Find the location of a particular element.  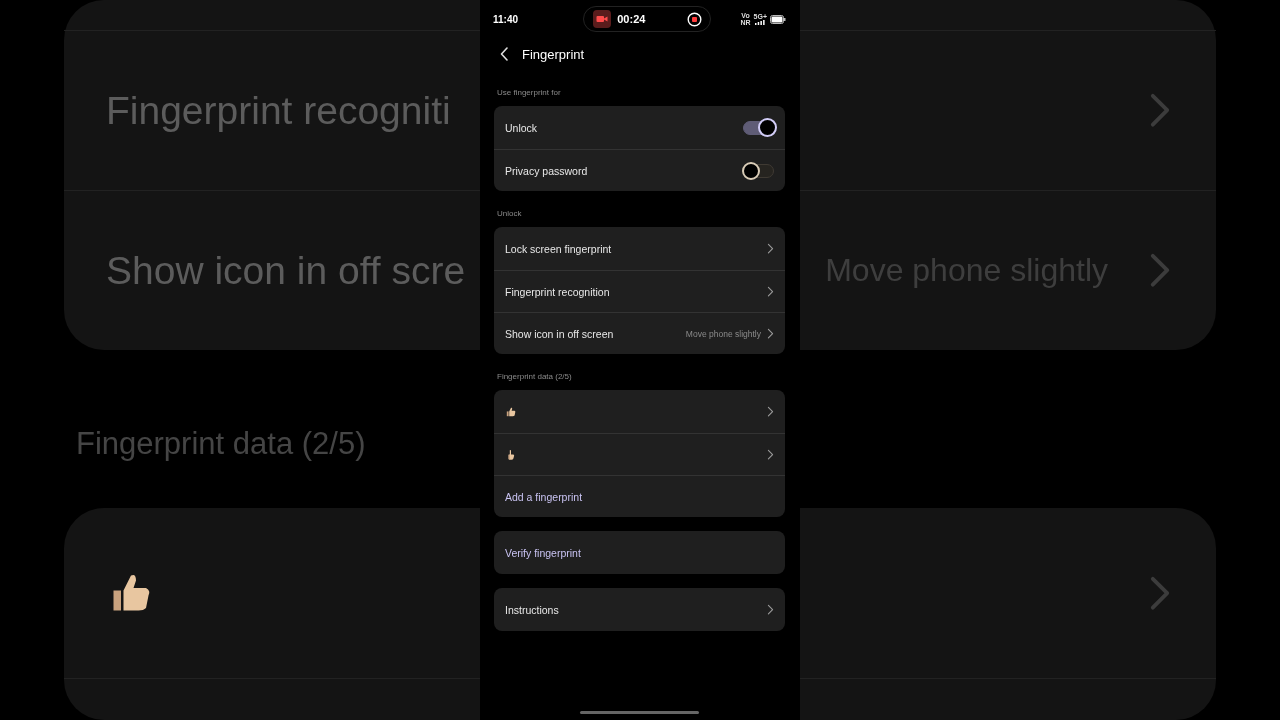

battery-icon is located at coordinates (778, 19).